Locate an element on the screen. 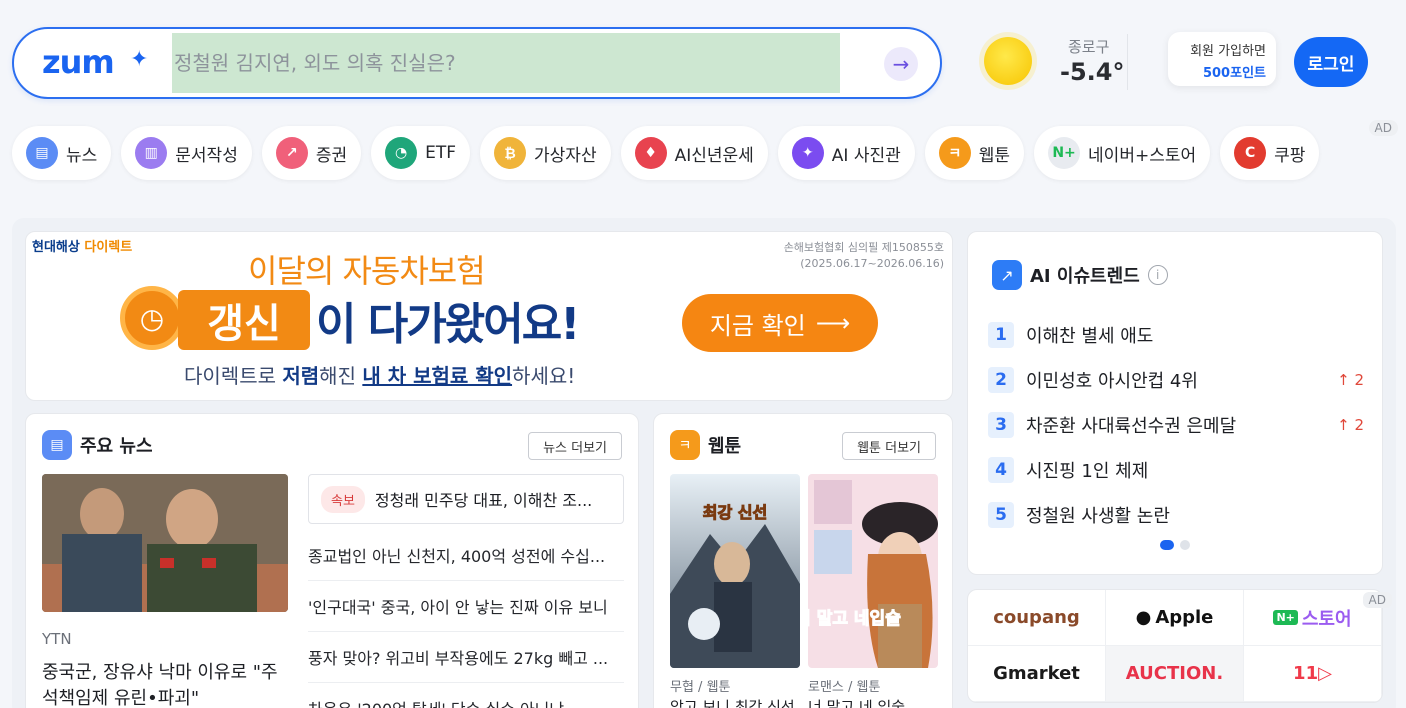 The height and width of the screenshot is (708, 1406). shop-link-coupang: coupang is located at coordinates (1037, 618).